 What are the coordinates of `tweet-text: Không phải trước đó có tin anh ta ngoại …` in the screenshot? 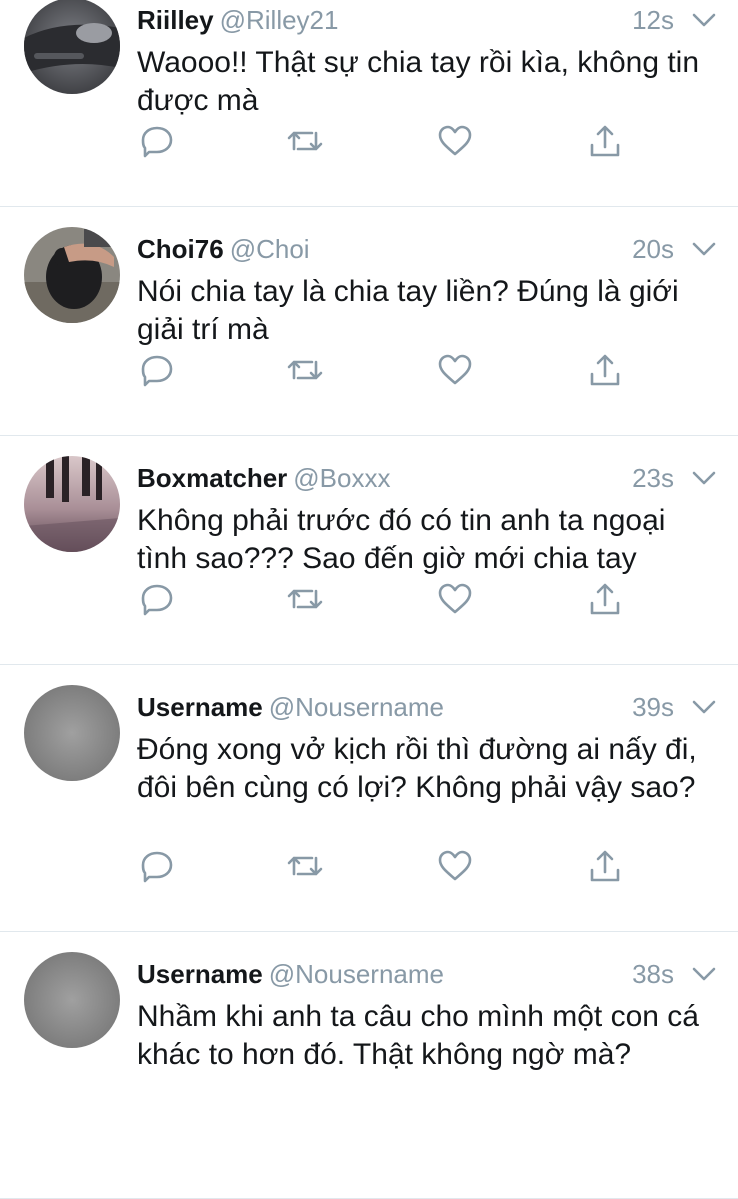 It's located at (401, 539).